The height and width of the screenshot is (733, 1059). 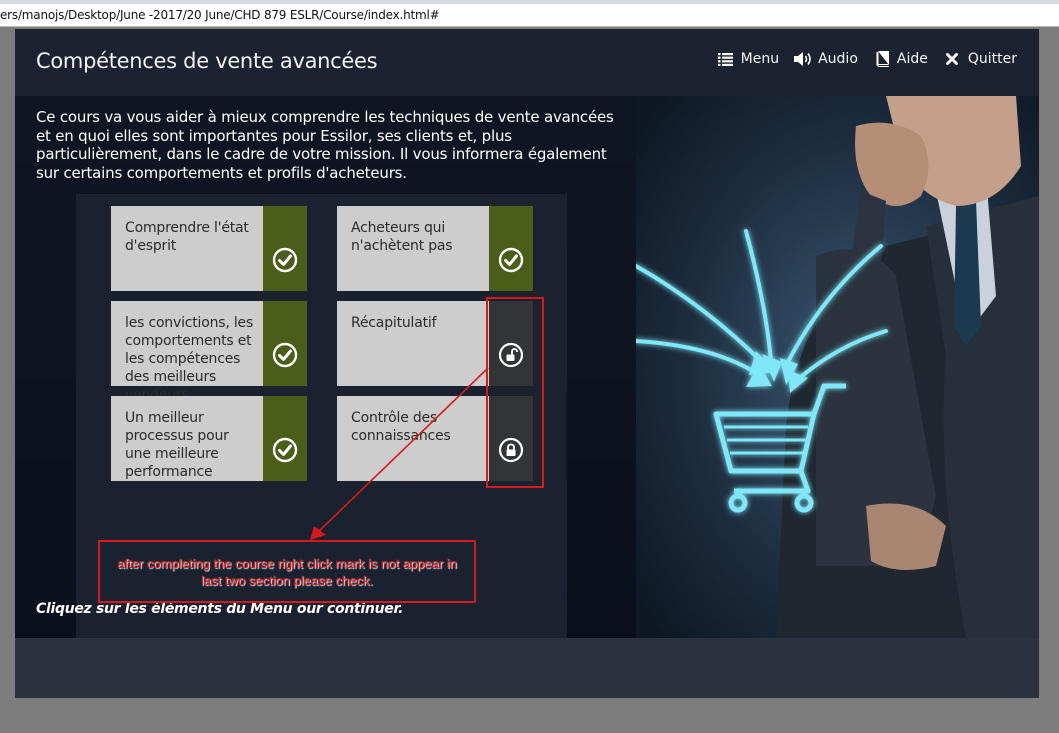 I want to click on quit-label: Quitter, so click(x=992, y=59).